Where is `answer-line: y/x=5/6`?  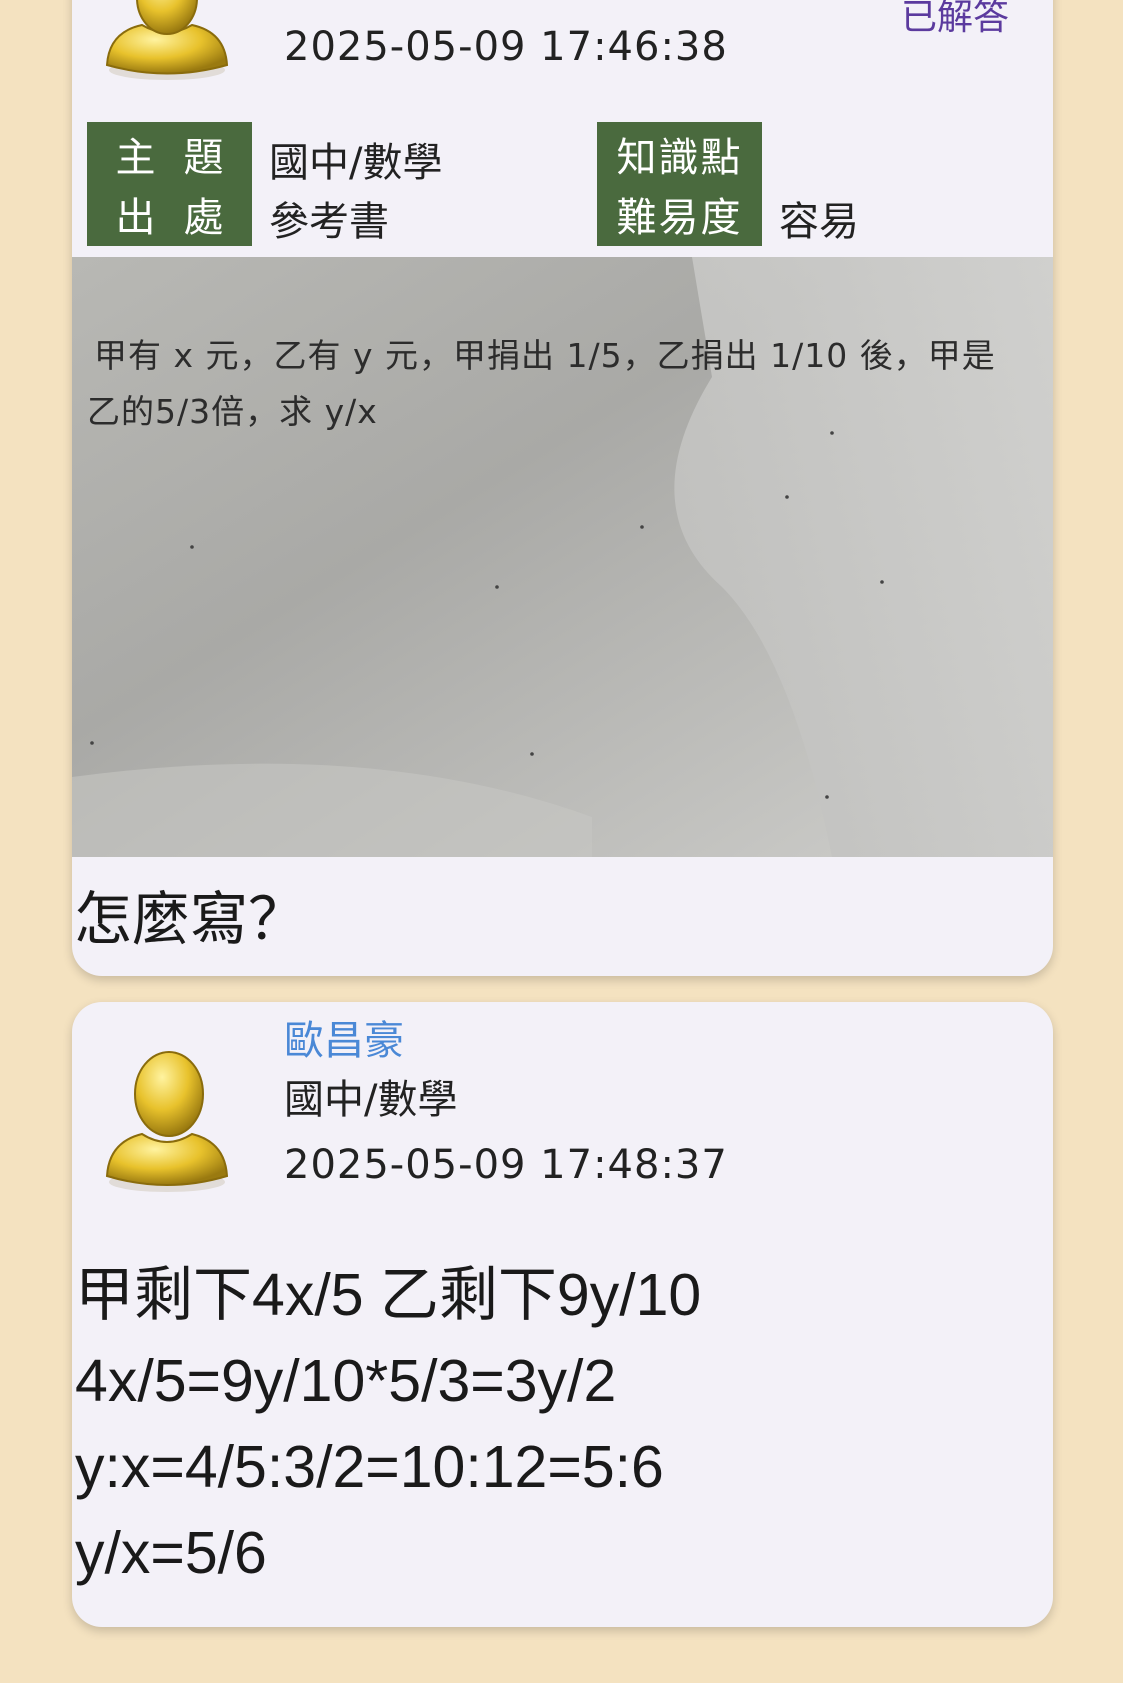
answer-line: y/x=5/6 is located at coordinates (171, 1553).